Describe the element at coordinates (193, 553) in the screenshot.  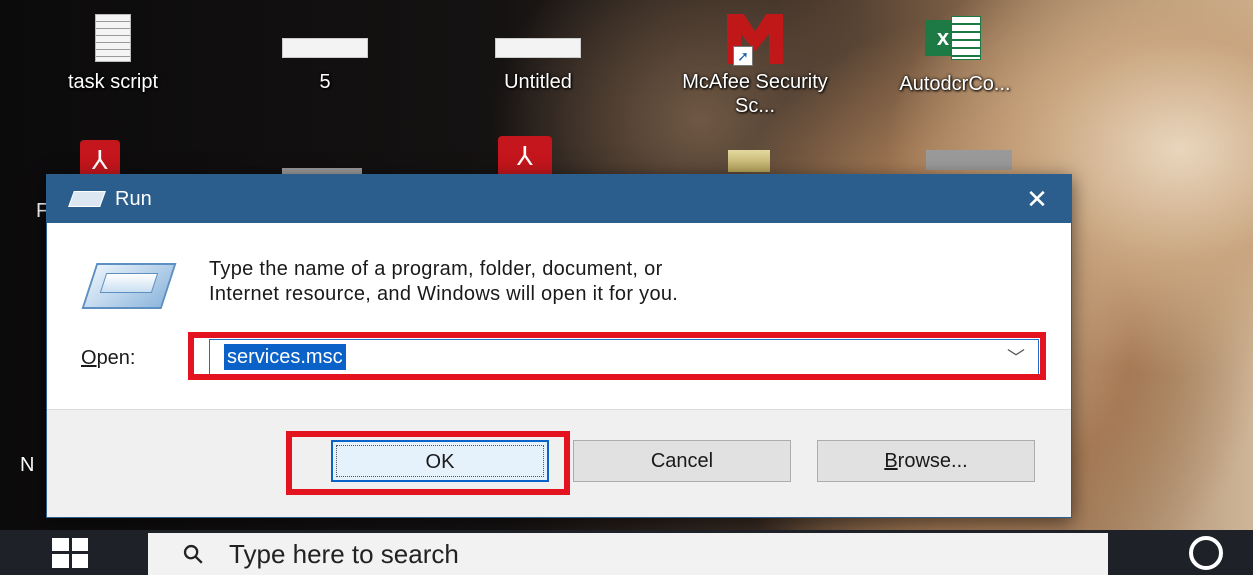
I see `search-icon: ⚲` at that location.